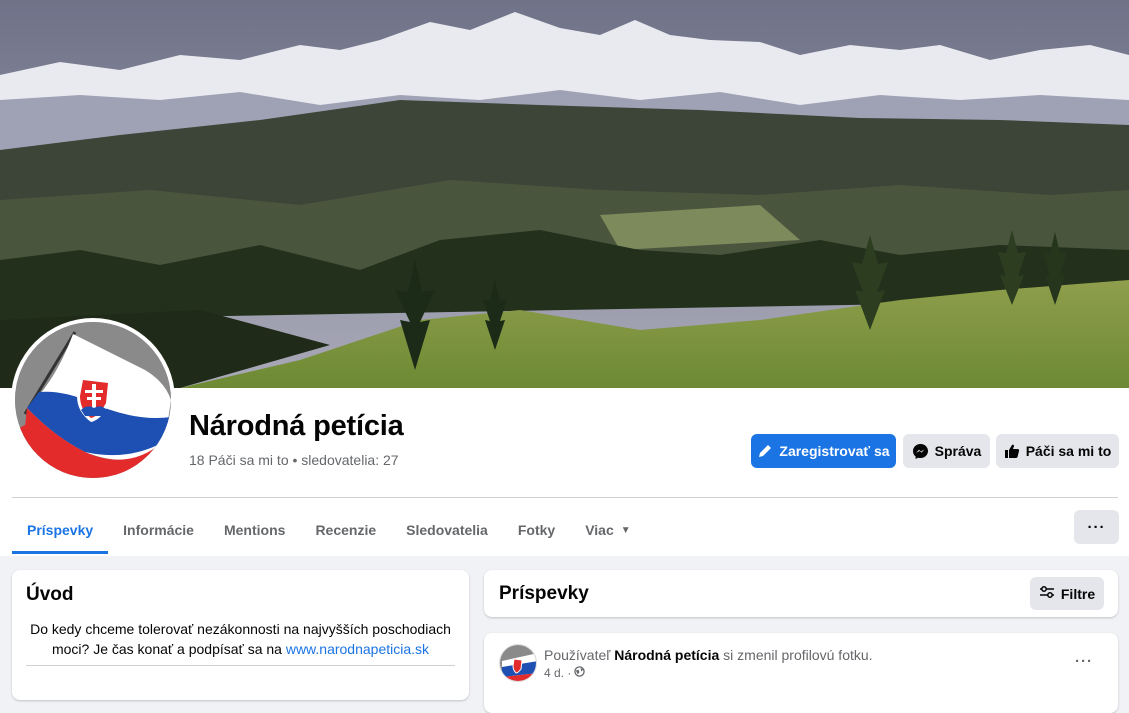 The image size is (1129, 713). I want to click on register-button: Zaregistrovať sa, so click(823, 451).